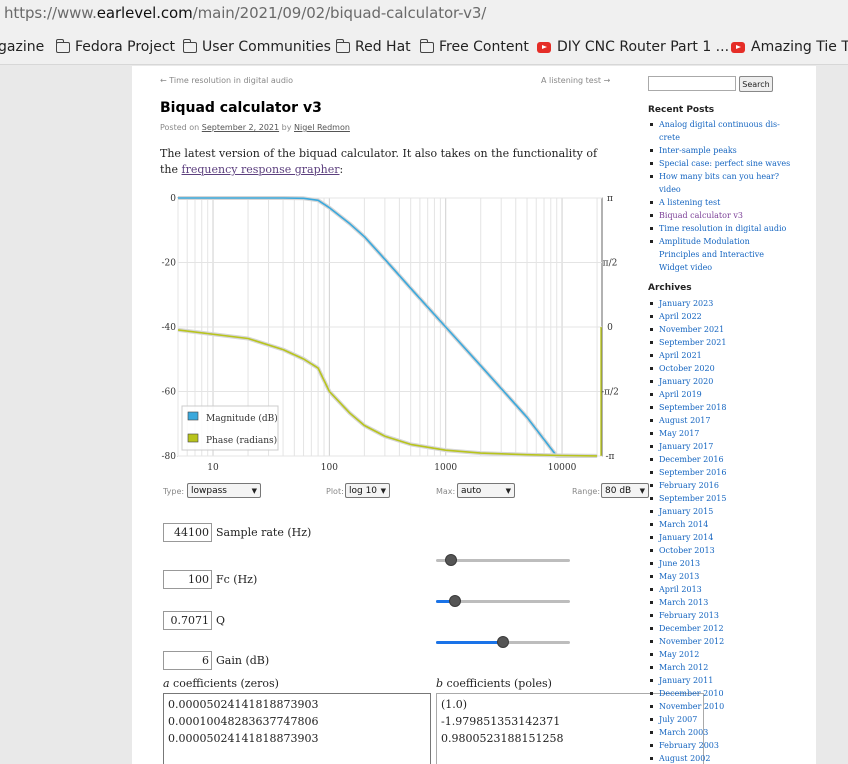 Image resolution: width=848 pixels, height=764 pixels. What do you see at coordinates (193, 438) in the screenshot?
I see `legend-swatch-phase` at bounding box center [193, 438].